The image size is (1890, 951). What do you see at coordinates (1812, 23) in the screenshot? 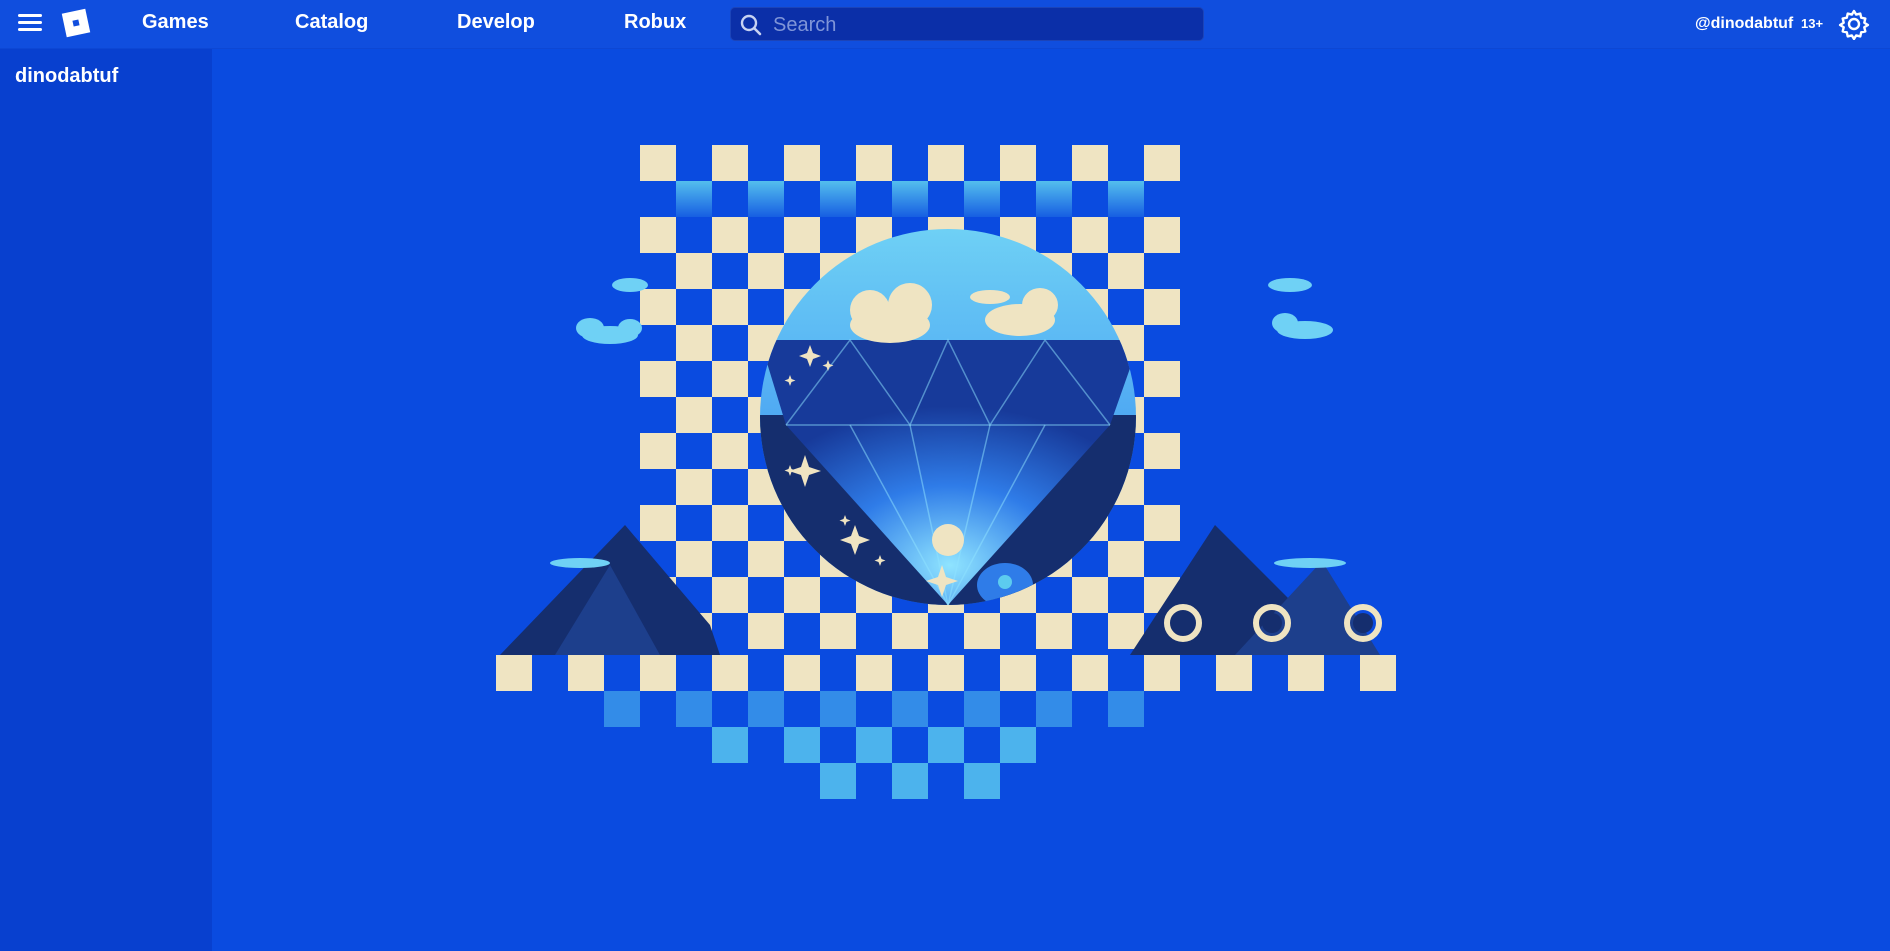
I see `age-badge: 13+` at bounding box center [1812, 23].